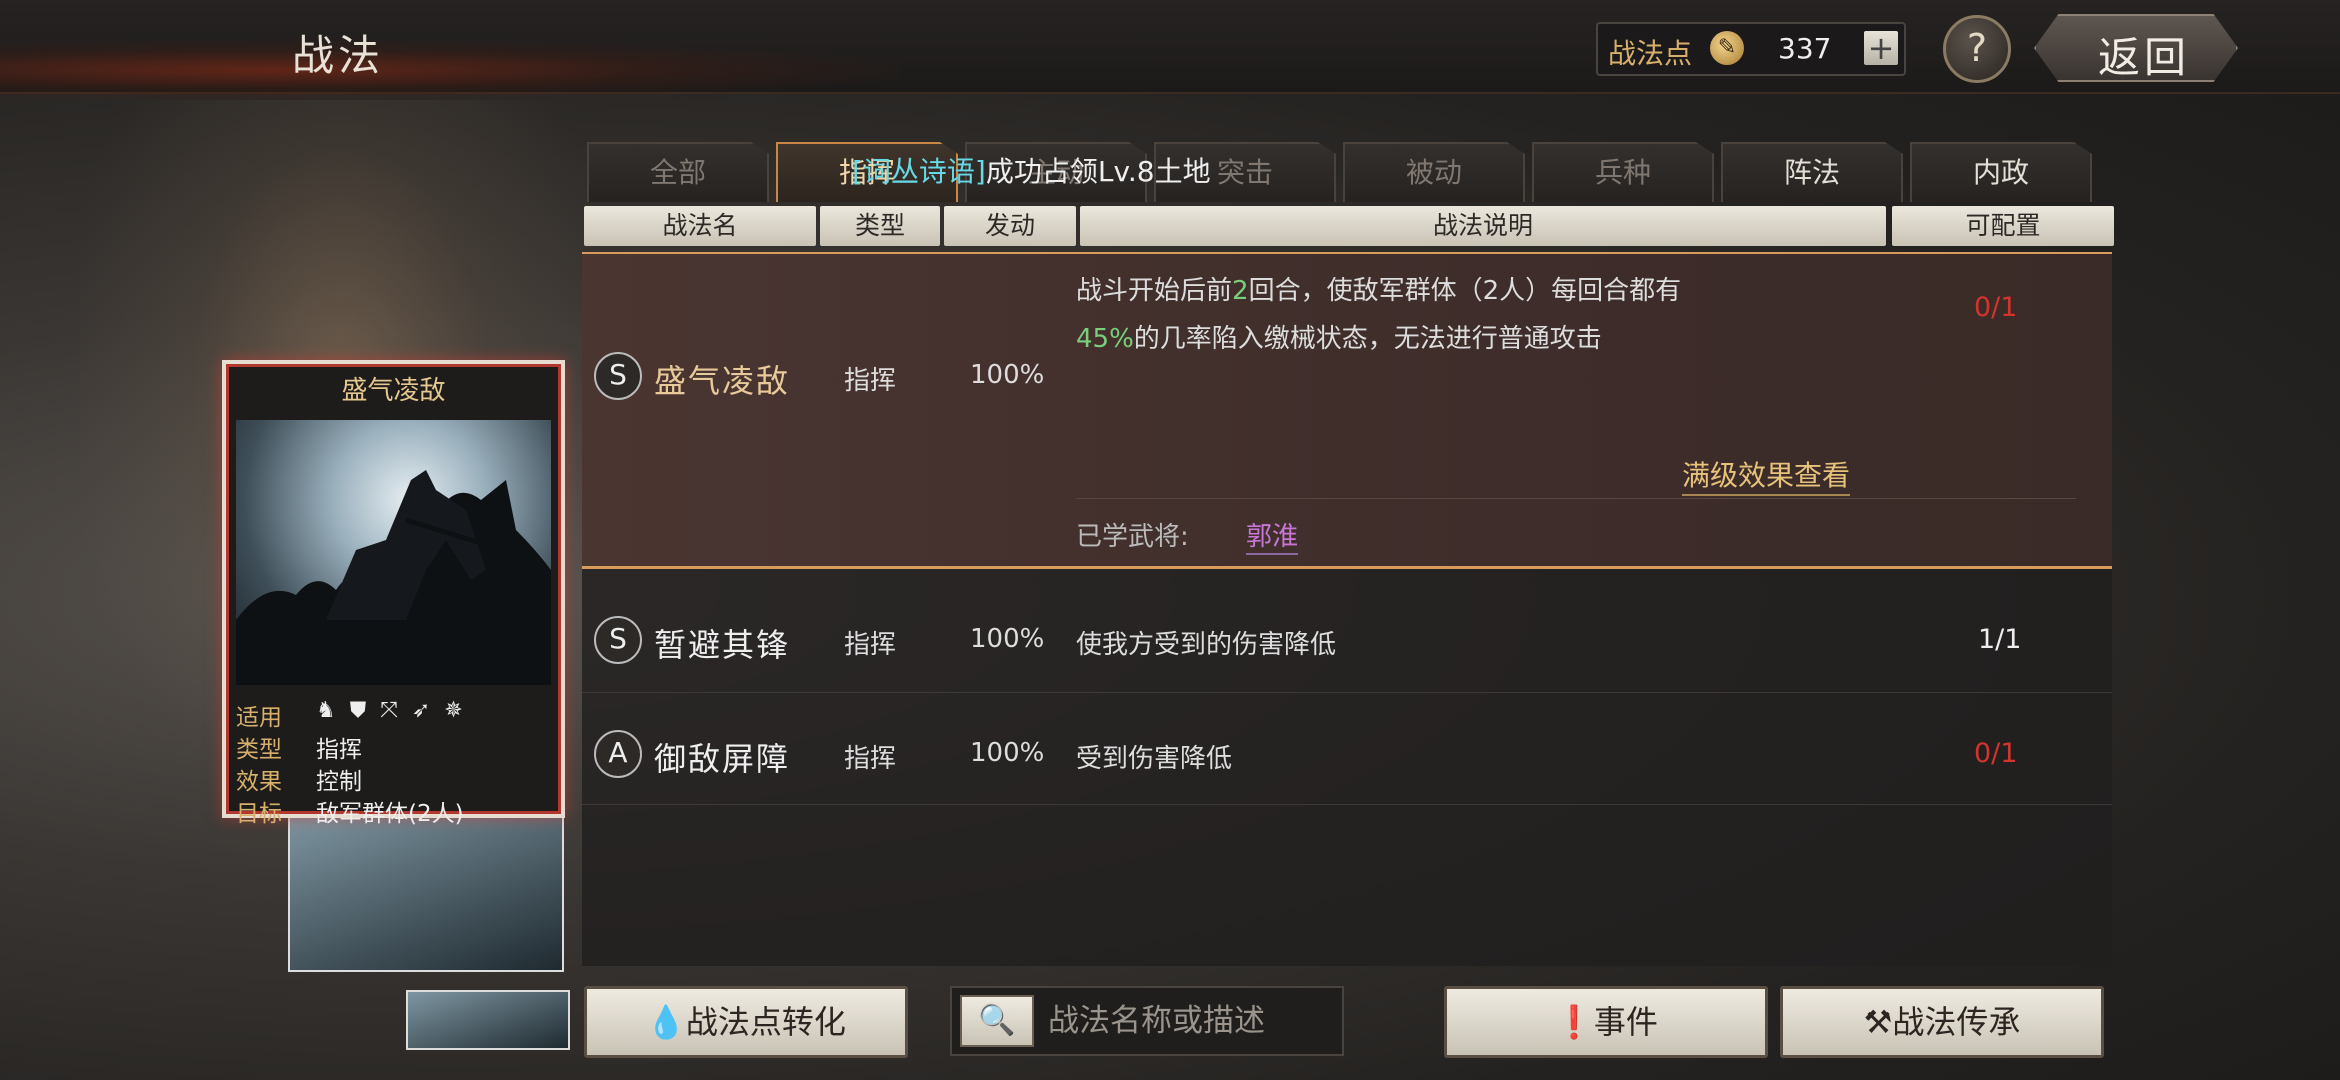 The width and height of the screenshot is (2340, 1080). What do you see at coordinates (259, 782) in the screenshot?
I see `card-key-effect: 效果` at bounding box center [259, 782].